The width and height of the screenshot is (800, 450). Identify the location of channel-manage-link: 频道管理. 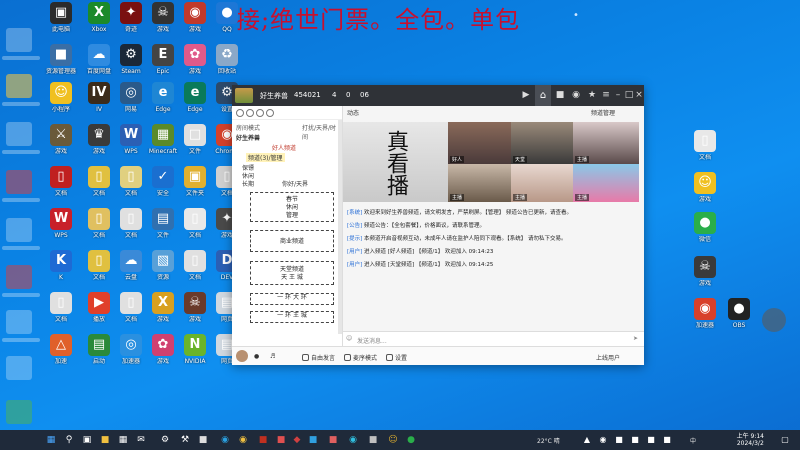
(603, 112).